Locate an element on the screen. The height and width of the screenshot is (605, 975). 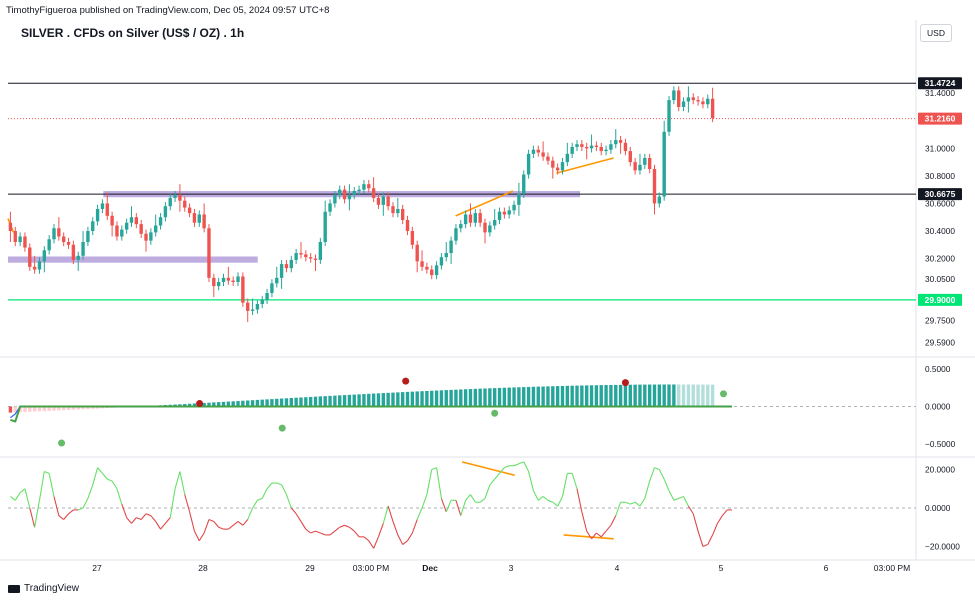
x-tick-label: 03:00 PM is located at coordinates (892, 568).